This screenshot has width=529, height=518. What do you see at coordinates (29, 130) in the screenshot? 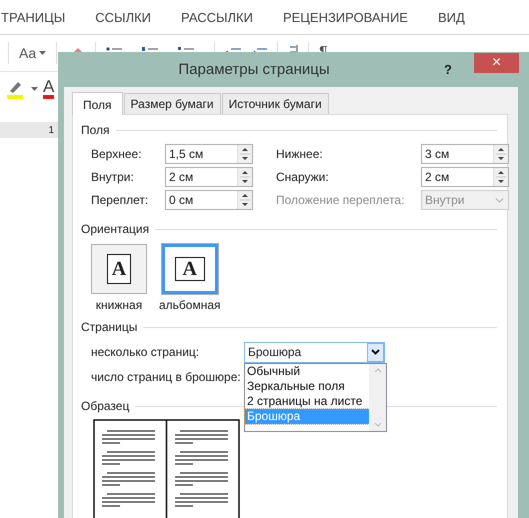
I see `ruler: 1` at bounding box center [29, 130].